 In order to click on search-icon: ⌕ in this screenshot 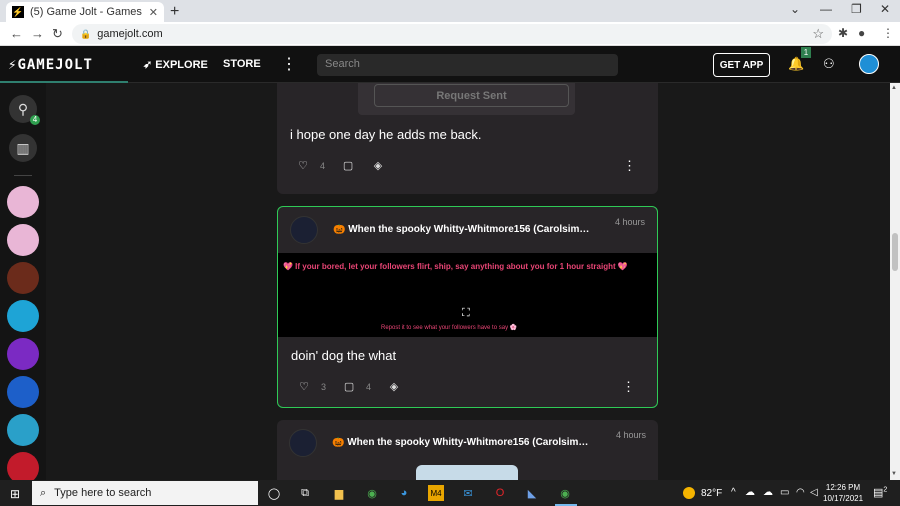, I will do `click(43, 492)`.